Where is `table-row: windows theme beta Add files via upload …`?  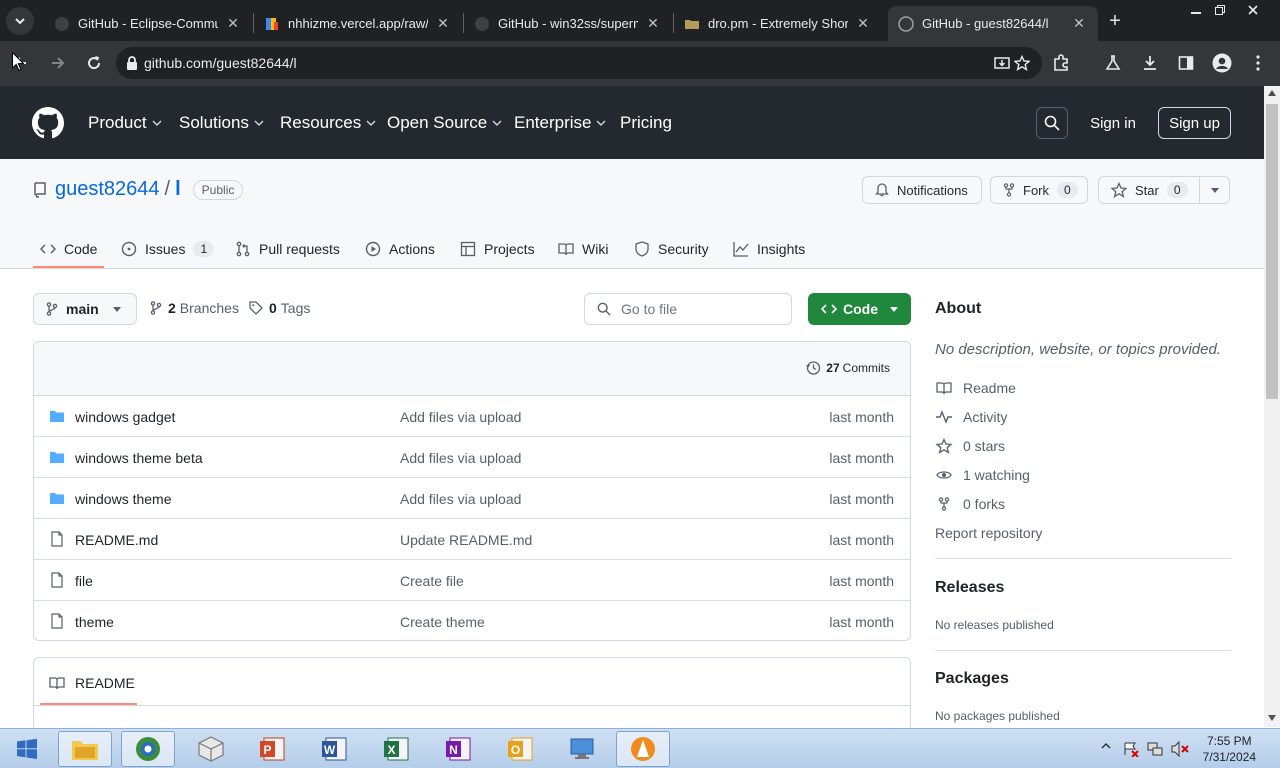
table-row: windows theme beta Add files via upload … is located at coordinates (472, 457).